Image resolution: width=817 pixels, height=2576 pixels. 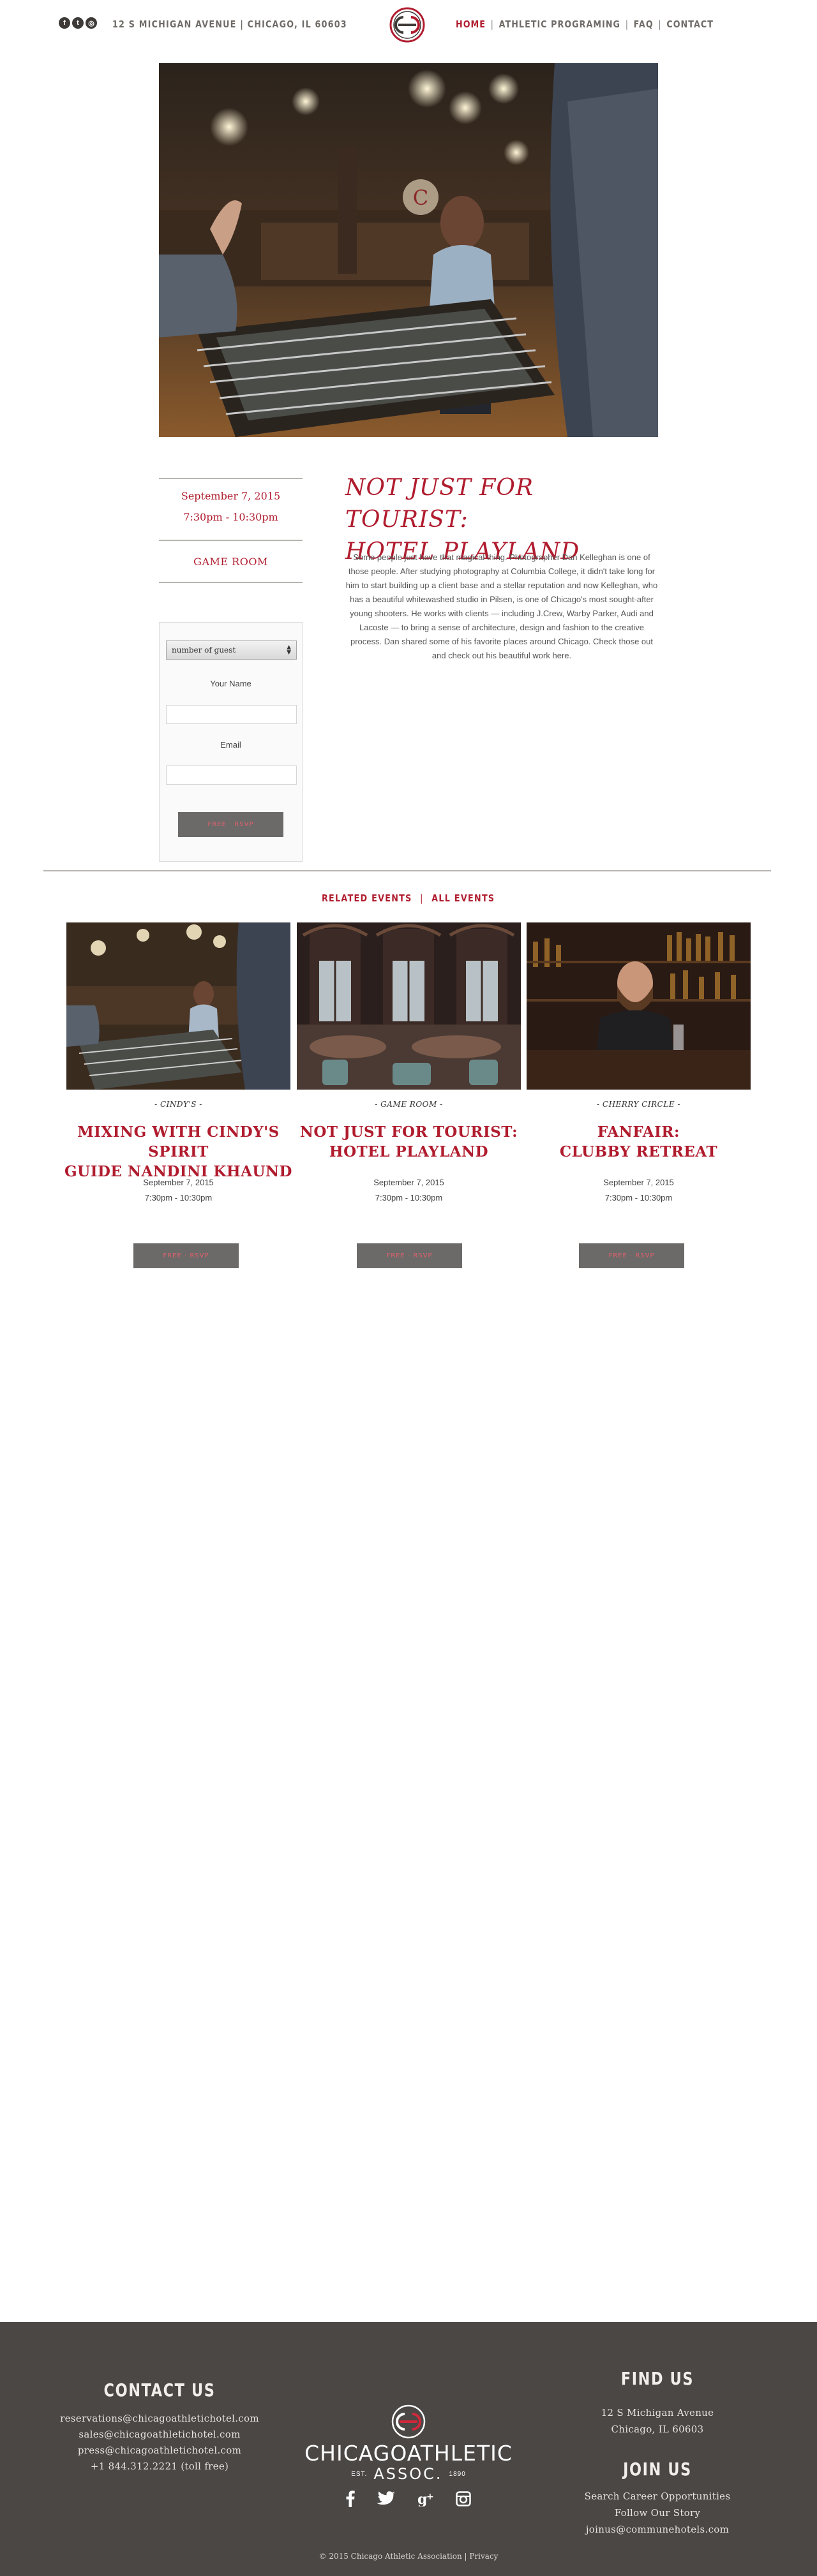 I want to click on brand-tagline: EST. ASSOC. 1890, so click(x=408, y=2474).